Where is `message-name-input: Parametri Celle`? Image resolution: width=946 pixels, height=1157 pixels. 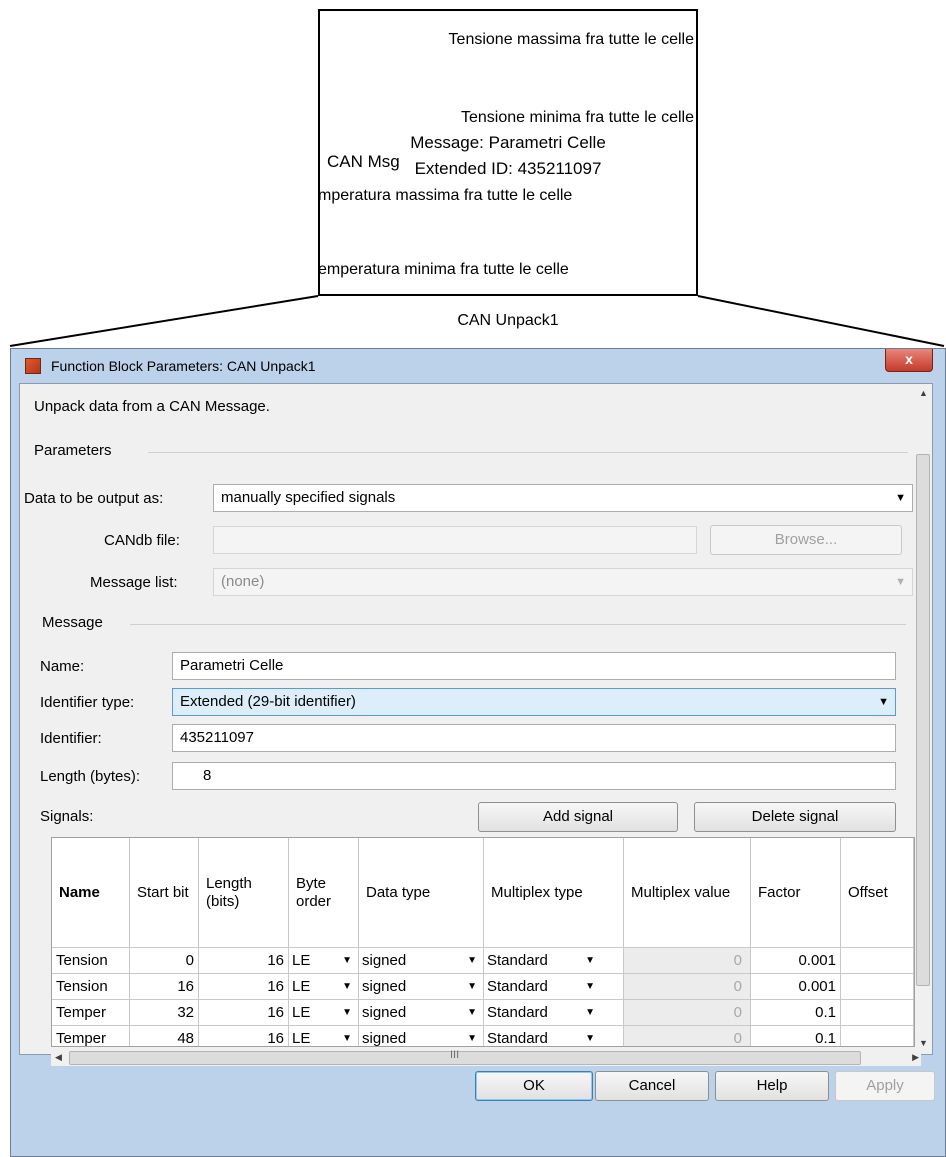 message-name-input: Parametri Celle is located at coordinates (534, 666).